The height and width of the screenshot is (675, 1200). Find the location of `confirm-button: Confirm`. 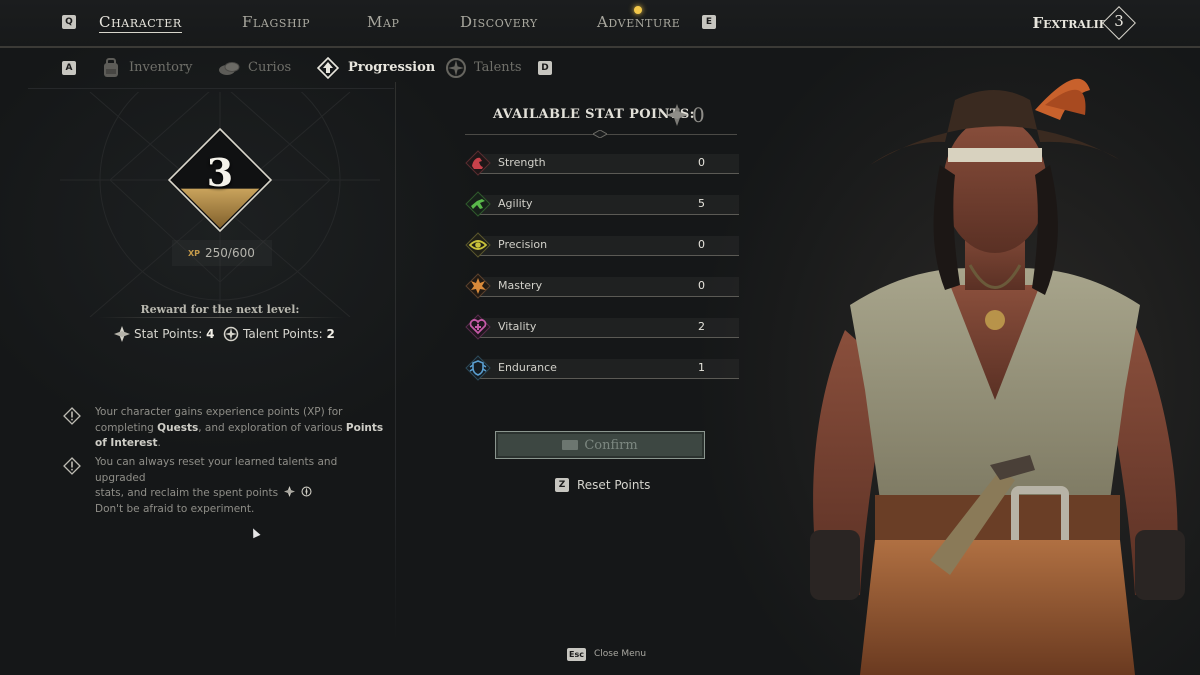

confirm-button: Confirm is located at coordinates (600, 445).